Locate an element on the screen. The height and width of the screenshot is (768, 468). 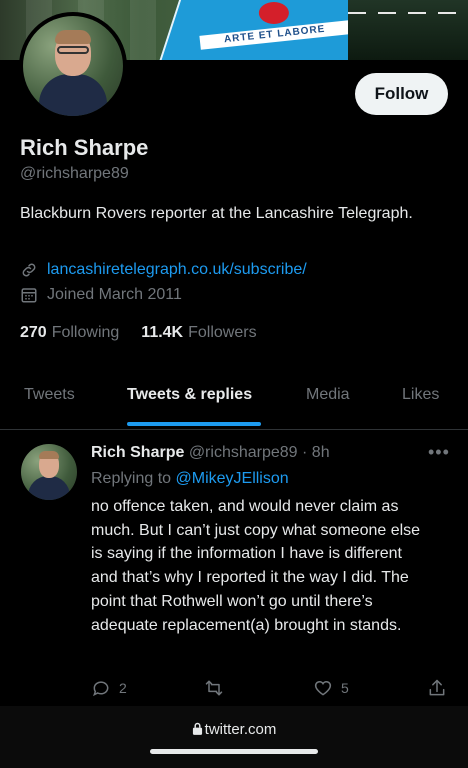
profile-link-row: lancashiretelegraph.co.uk/subscribe/ is located at coordinates (163, 270).